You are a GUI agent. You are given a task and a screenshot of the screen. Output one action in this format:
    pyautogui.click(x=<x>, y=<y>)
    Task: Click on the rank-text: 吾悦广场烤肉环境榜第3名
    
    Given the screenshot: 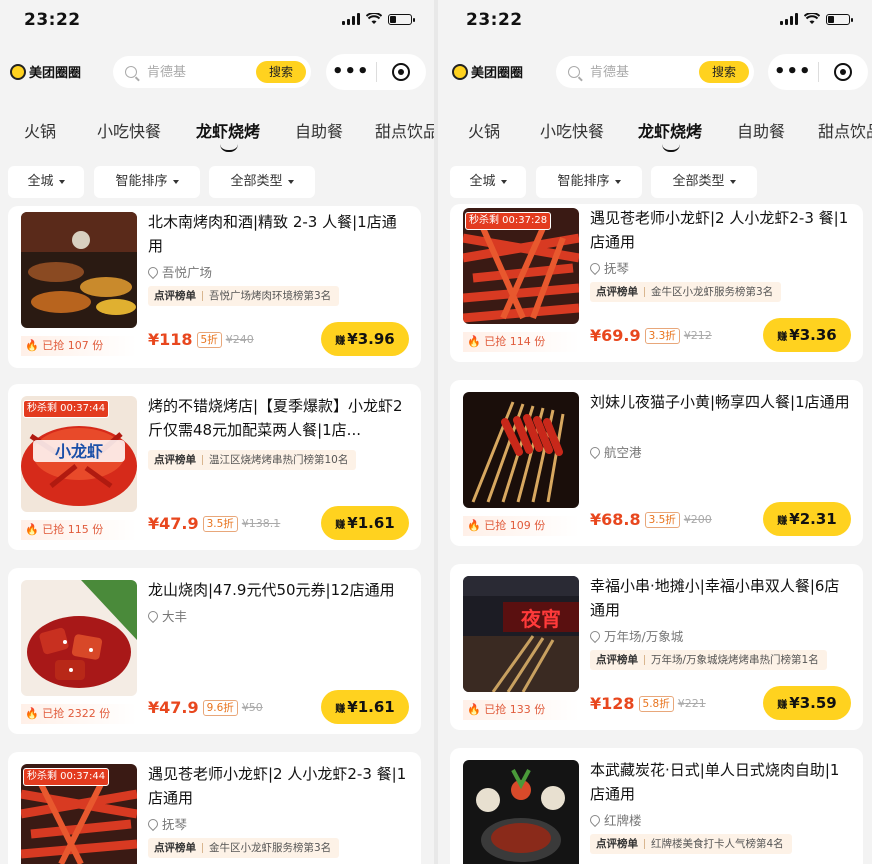 What is the action you would take?
    pyautogui.click(x=270, y=296)
    